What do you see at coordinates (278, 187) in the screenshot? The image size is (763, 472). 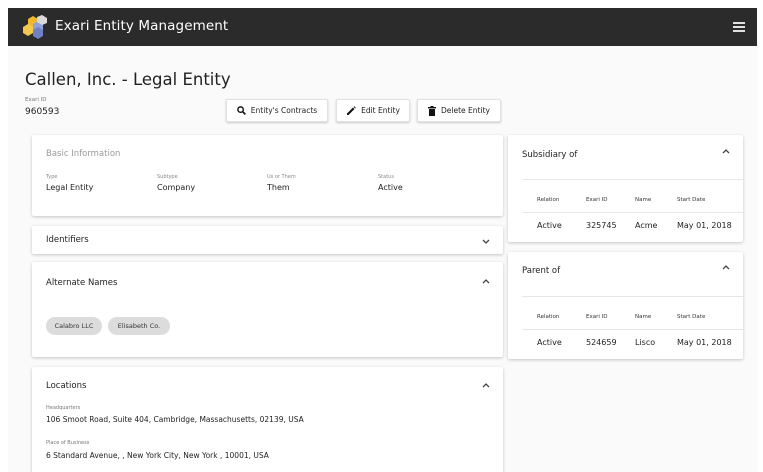 I see `us-or-them-value: Them` at bounding box center [278, 187].